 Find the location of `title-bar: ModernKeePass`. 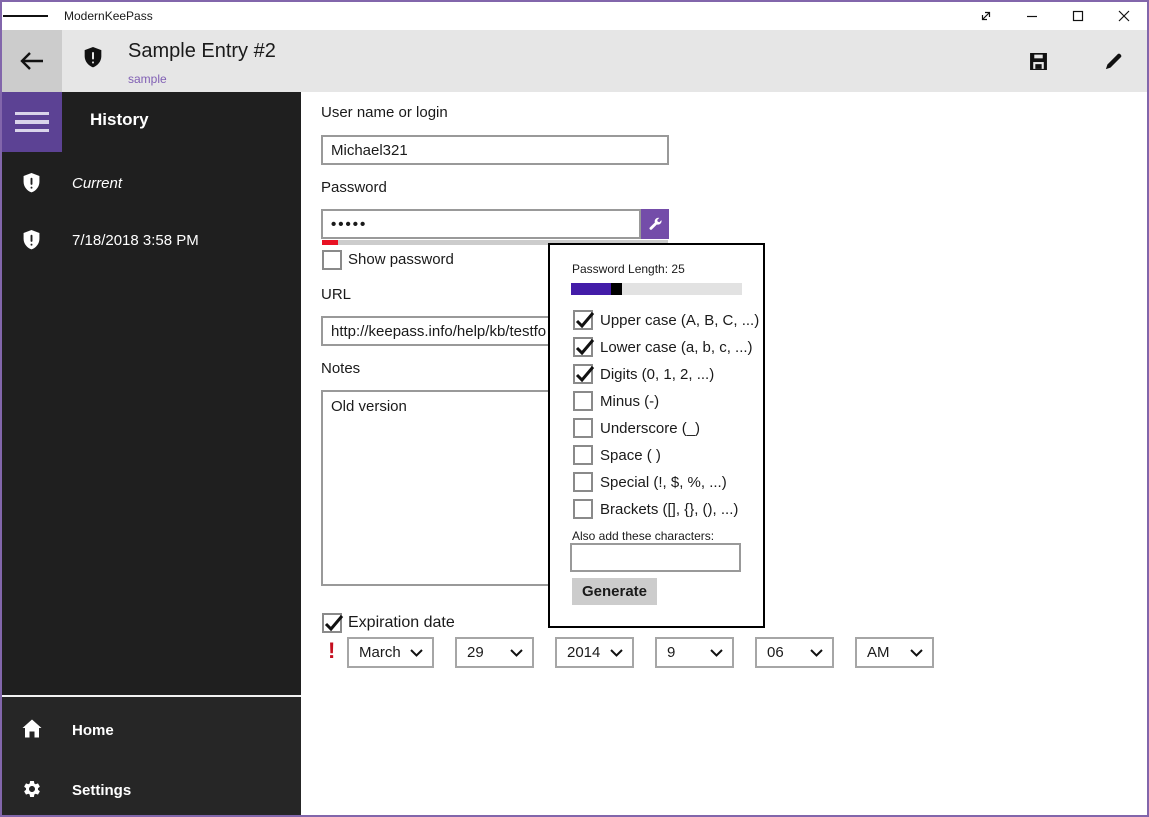

title-bar: ModernKeePass is located at coordinates (574, 16).